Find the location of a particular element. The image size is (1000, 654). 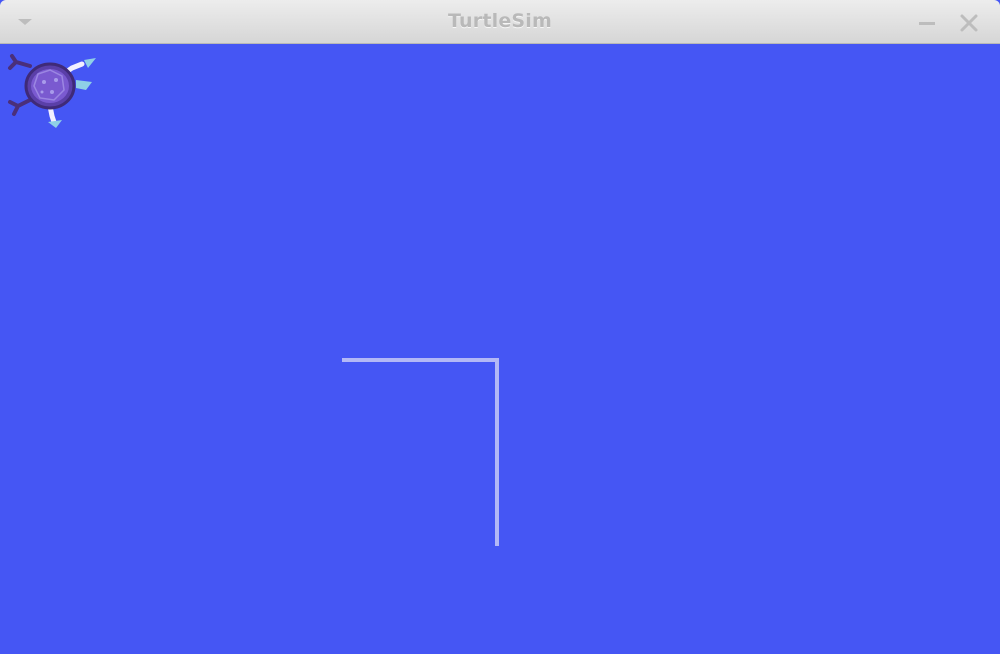

window-title: TurtleSim is located at coordinates (500, 21).